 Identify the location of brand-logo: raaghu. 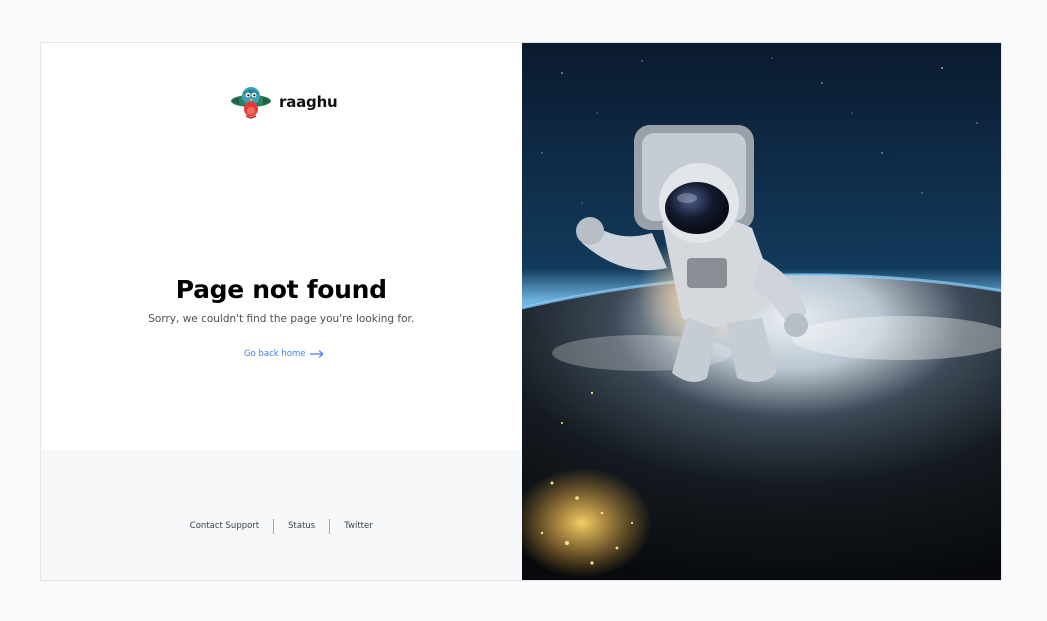
(283, 102).